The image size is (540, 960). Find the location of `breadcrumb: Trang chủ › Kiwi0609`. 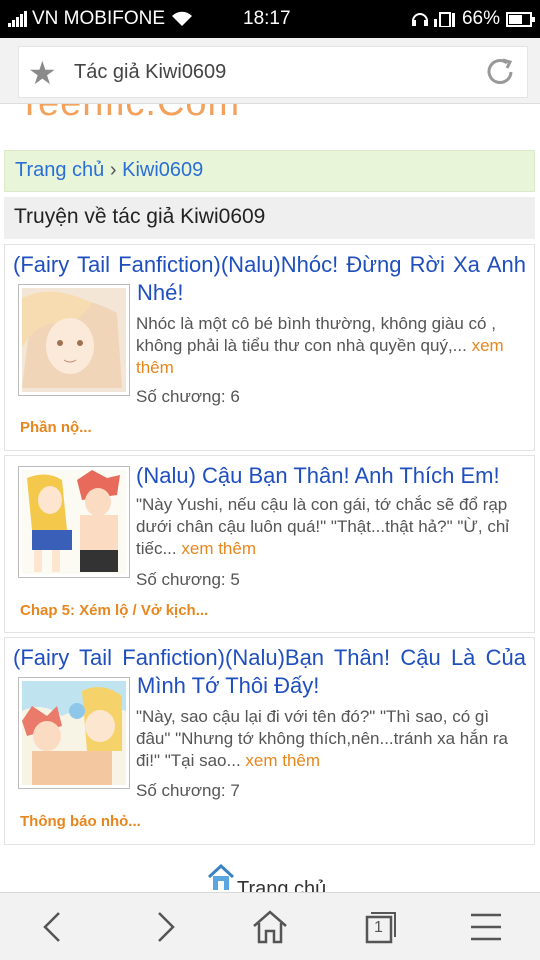

breadcrumb: Trang chủ › Kiwi0609 is located at coordinates (269, 171).